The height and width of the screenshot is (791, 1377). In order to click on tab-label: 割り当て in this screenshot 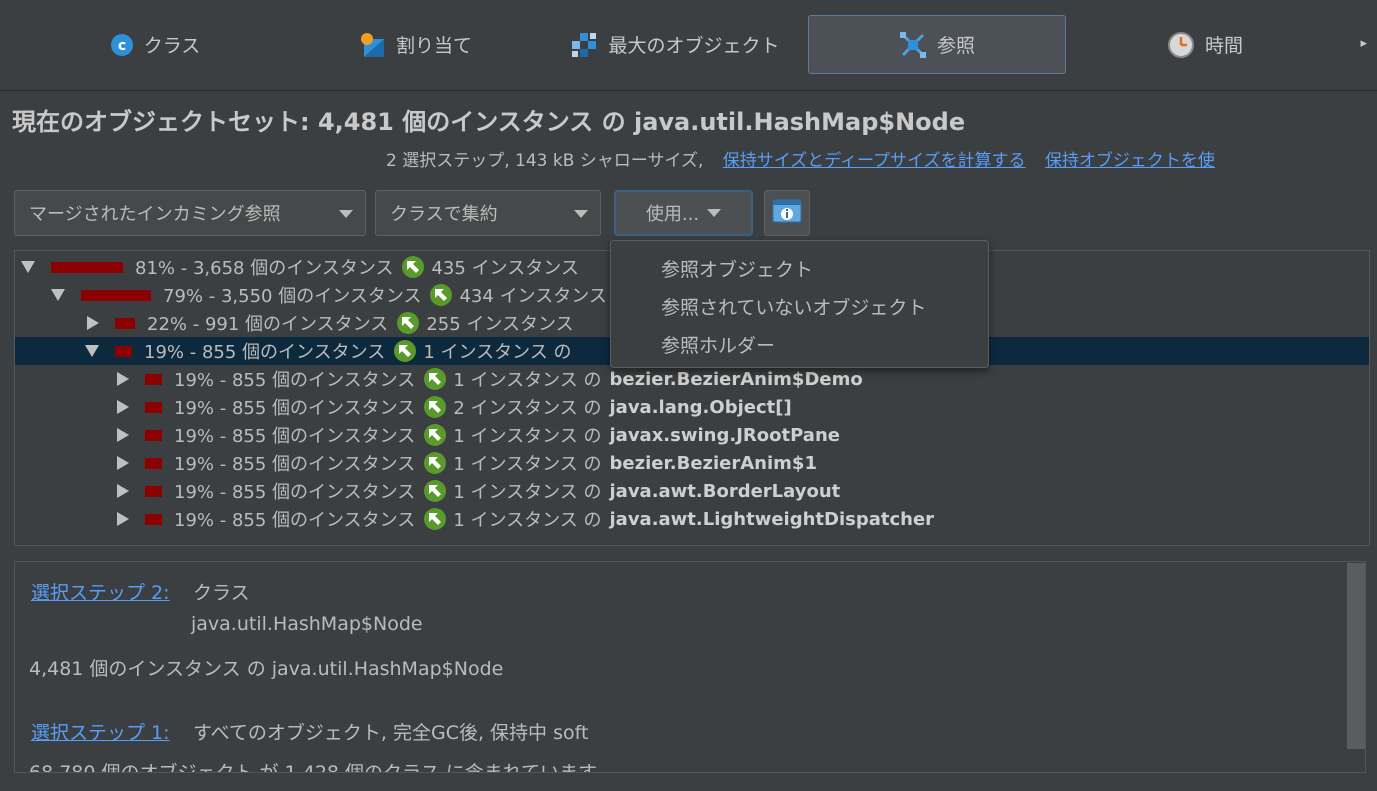, I will do `click(433, 46)`.